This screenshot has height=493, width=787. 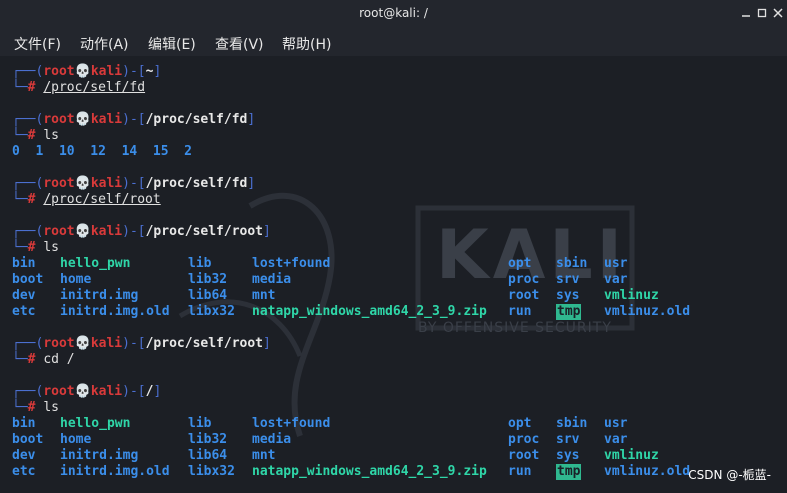 I want to click on menu-bar: 文件(F) 动作(A) 编辑(E) 查看(V) 帮助(H), so click(x=393, y=42).